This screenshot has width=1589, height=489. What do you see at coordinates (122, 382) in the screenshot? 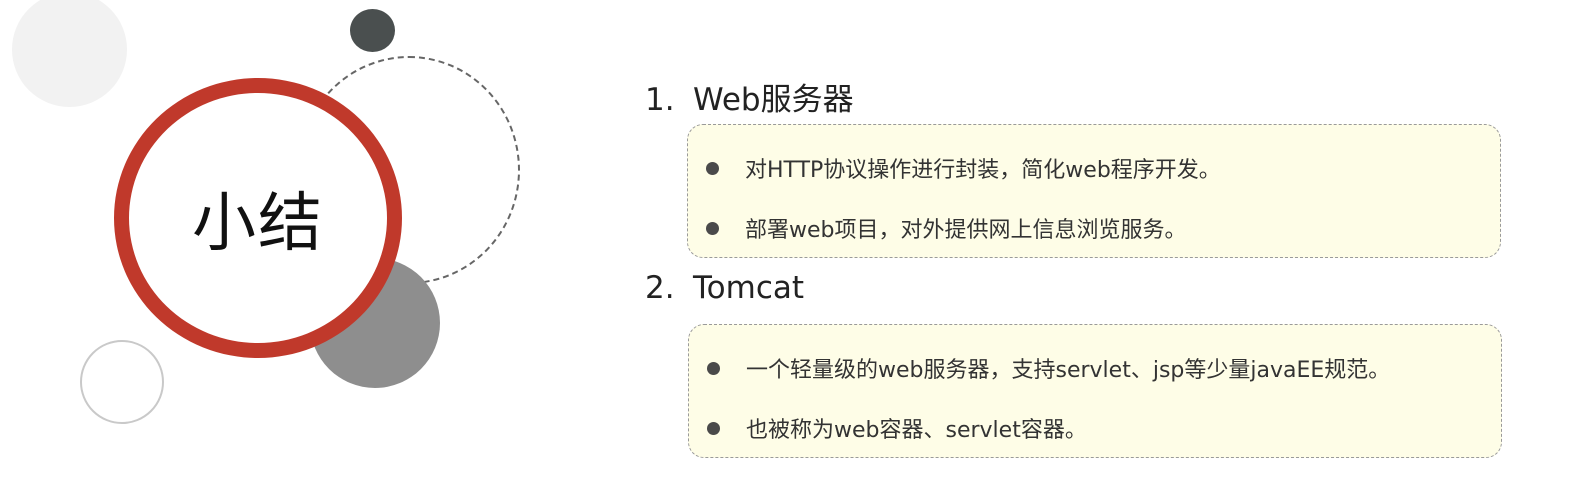
I see `decorative-outline-circle` at bounding box center [122, 382].